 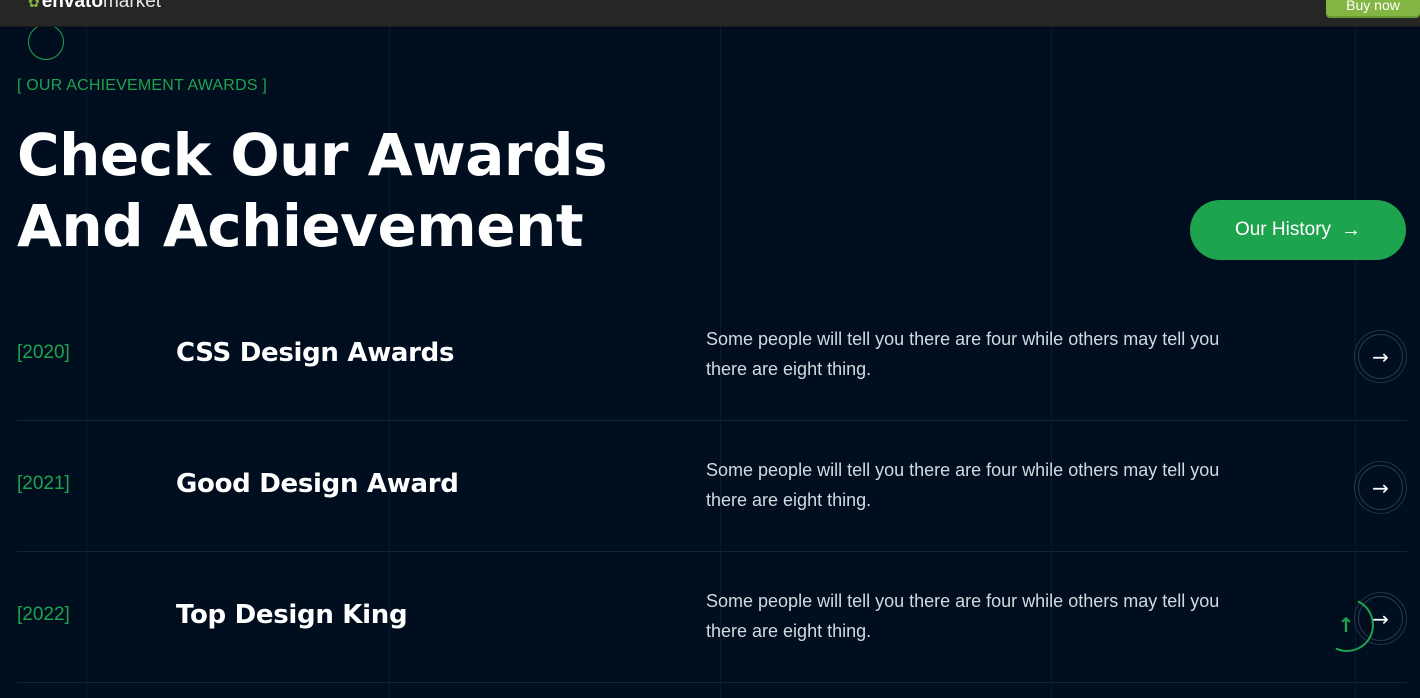 I want to click on award-name: Good Design Award, so click(x=317, y=484).